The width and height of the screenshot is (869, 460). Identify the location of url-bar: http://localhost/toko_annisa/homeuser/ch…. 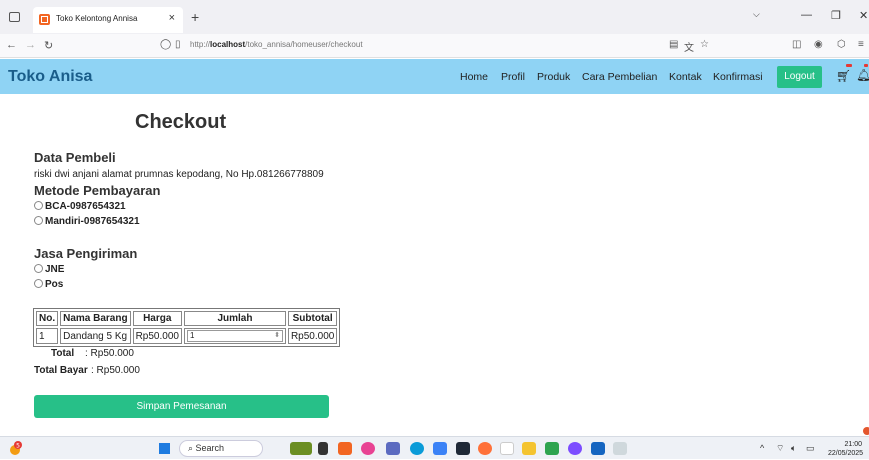
(276, 44).